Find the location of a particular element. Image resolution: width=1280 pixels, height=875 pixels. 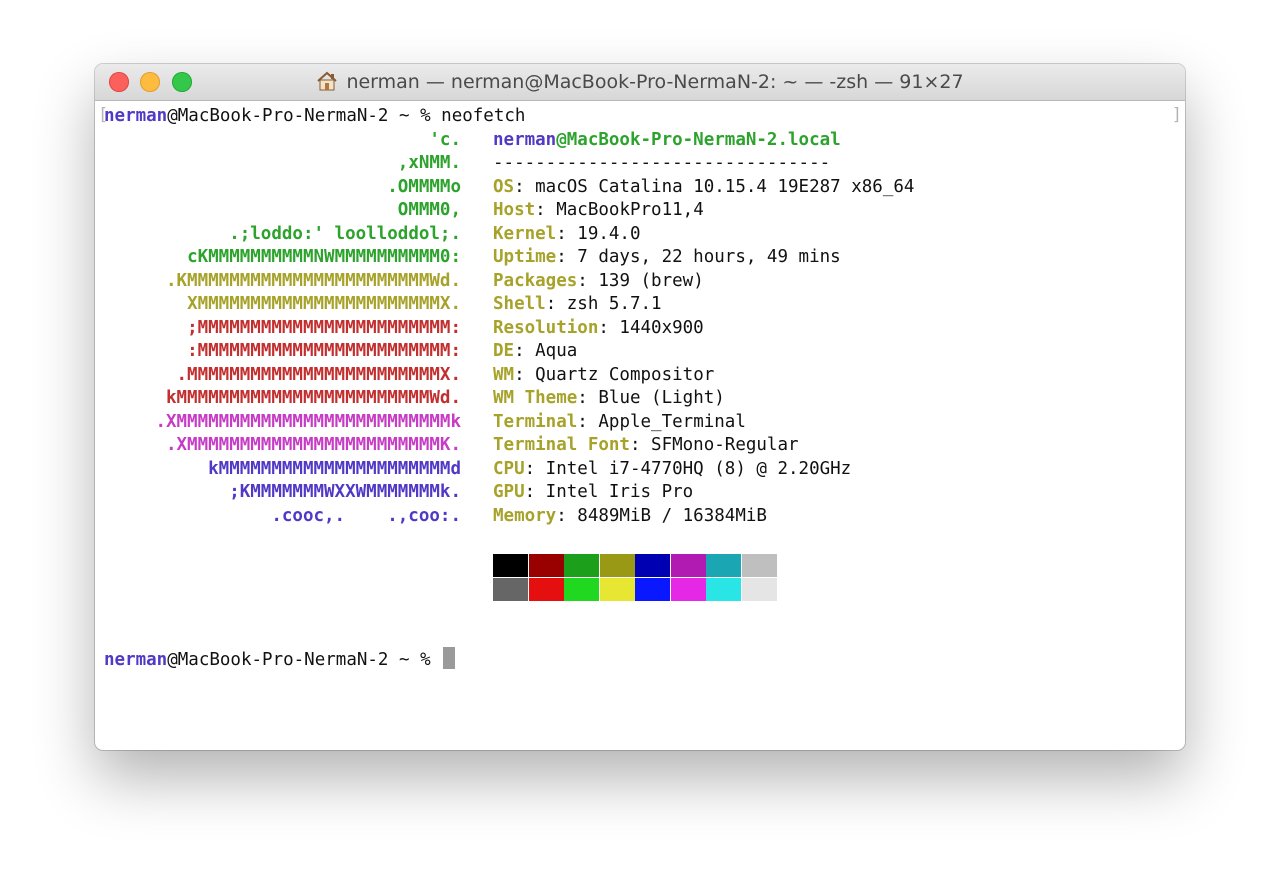

info-key: OS is located at coordinates (504, 186).